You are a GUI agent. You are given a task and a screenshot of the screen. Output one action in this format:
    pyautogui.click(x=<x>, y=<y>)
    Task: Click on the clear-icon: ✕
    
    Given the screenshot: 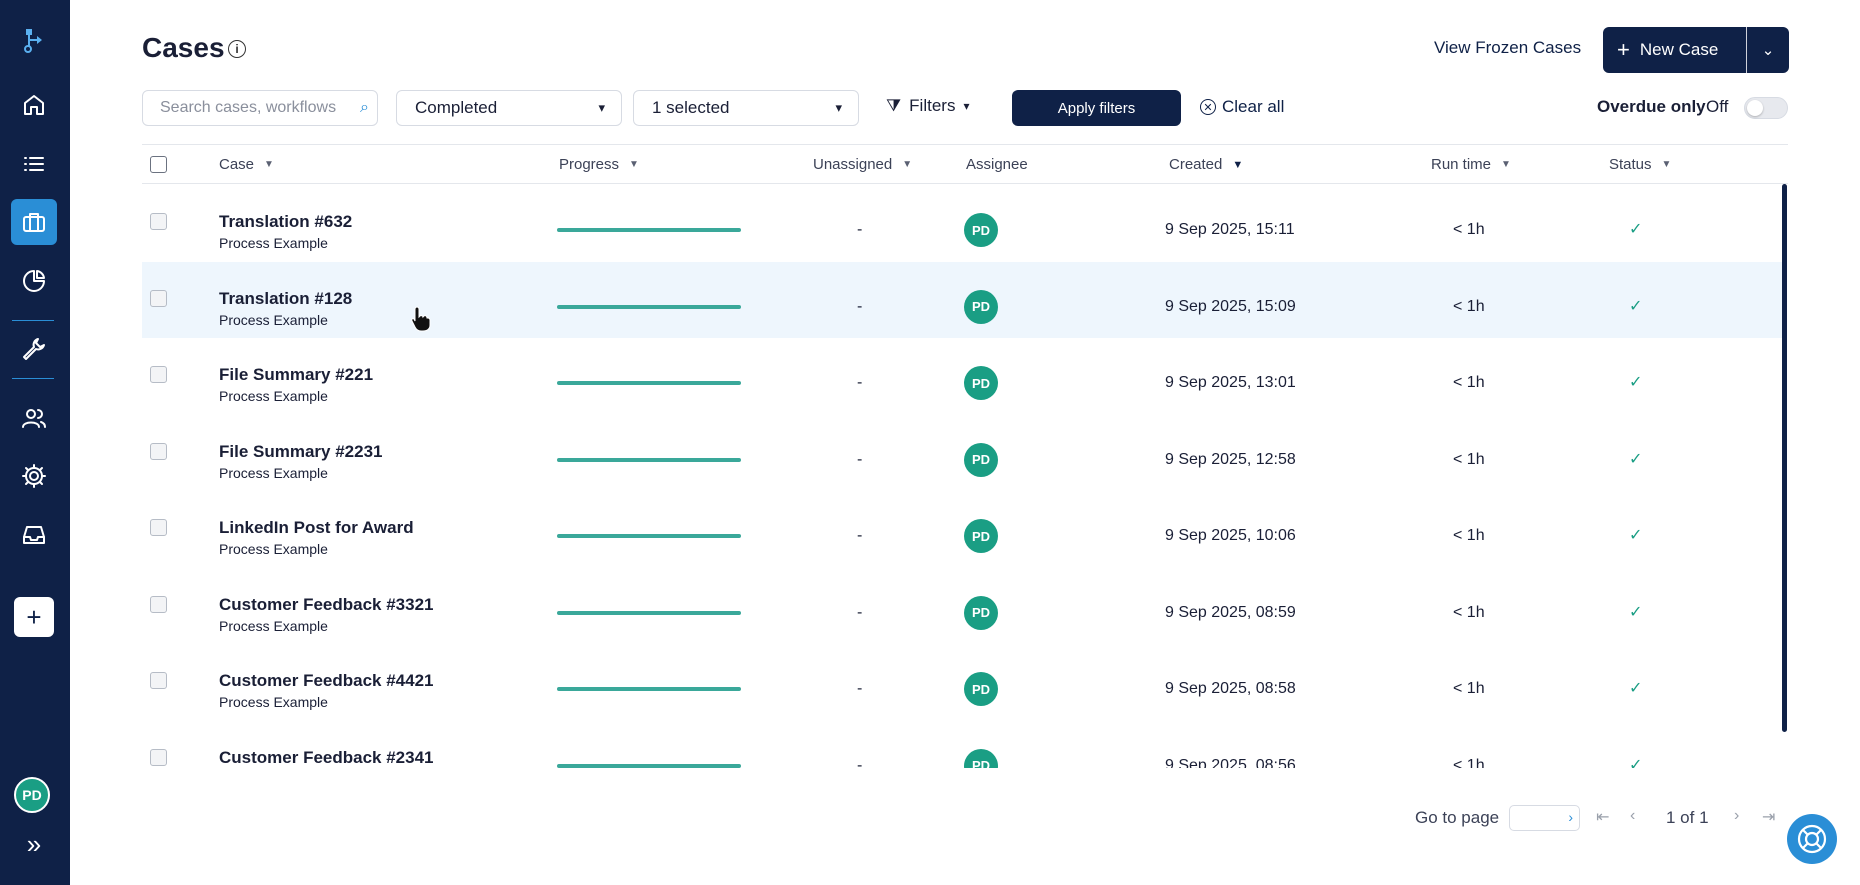 What is the action you would take?
    pyautogui.click(x=1208, y=107)
    